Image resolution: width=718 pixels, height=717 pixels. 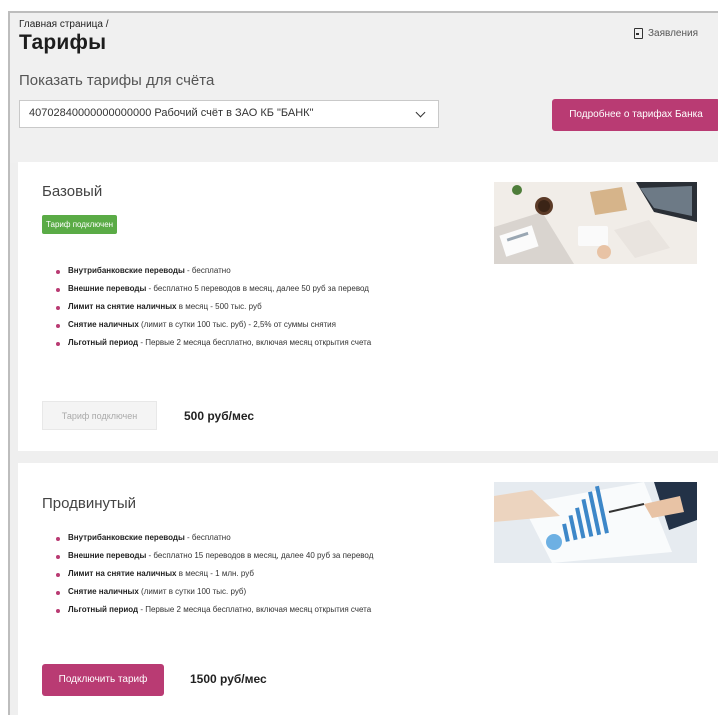 I want to click on applications-label: Заявления, so click(x=672, y=33).